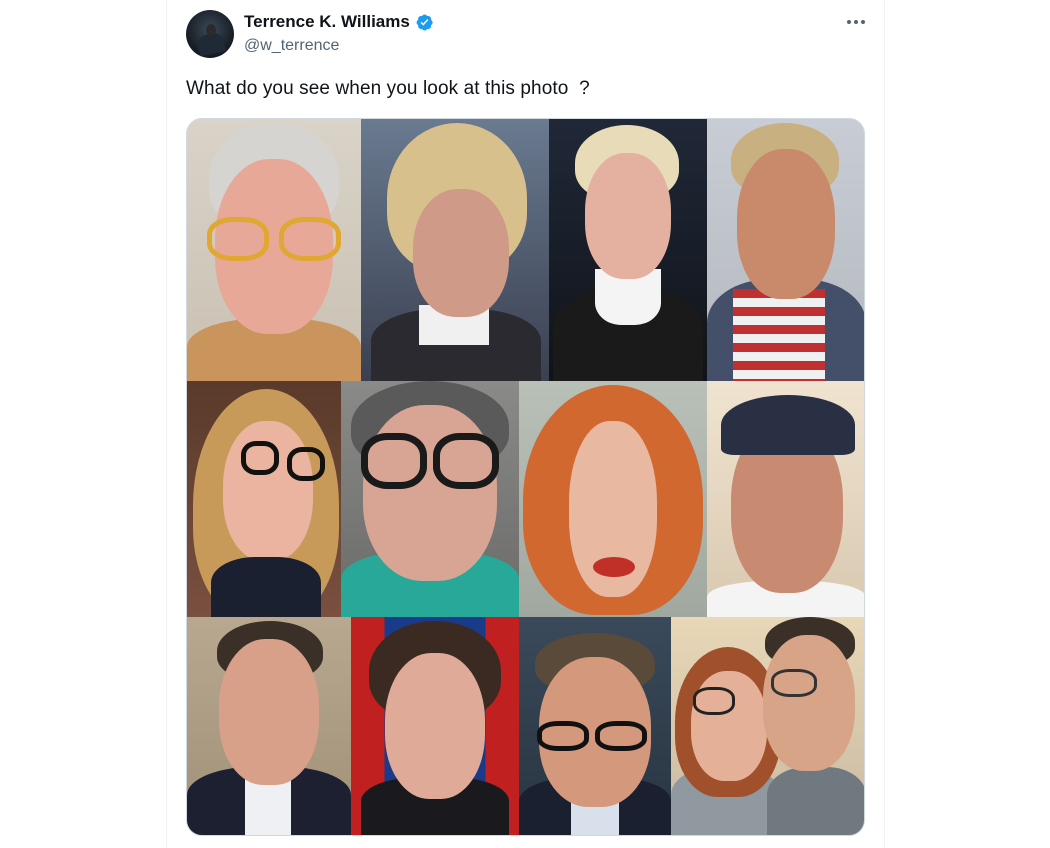  What do you see at coordinates (884, 424) in the screenshot?
I see `timeline-border-right` at bounding box center [884, 424].